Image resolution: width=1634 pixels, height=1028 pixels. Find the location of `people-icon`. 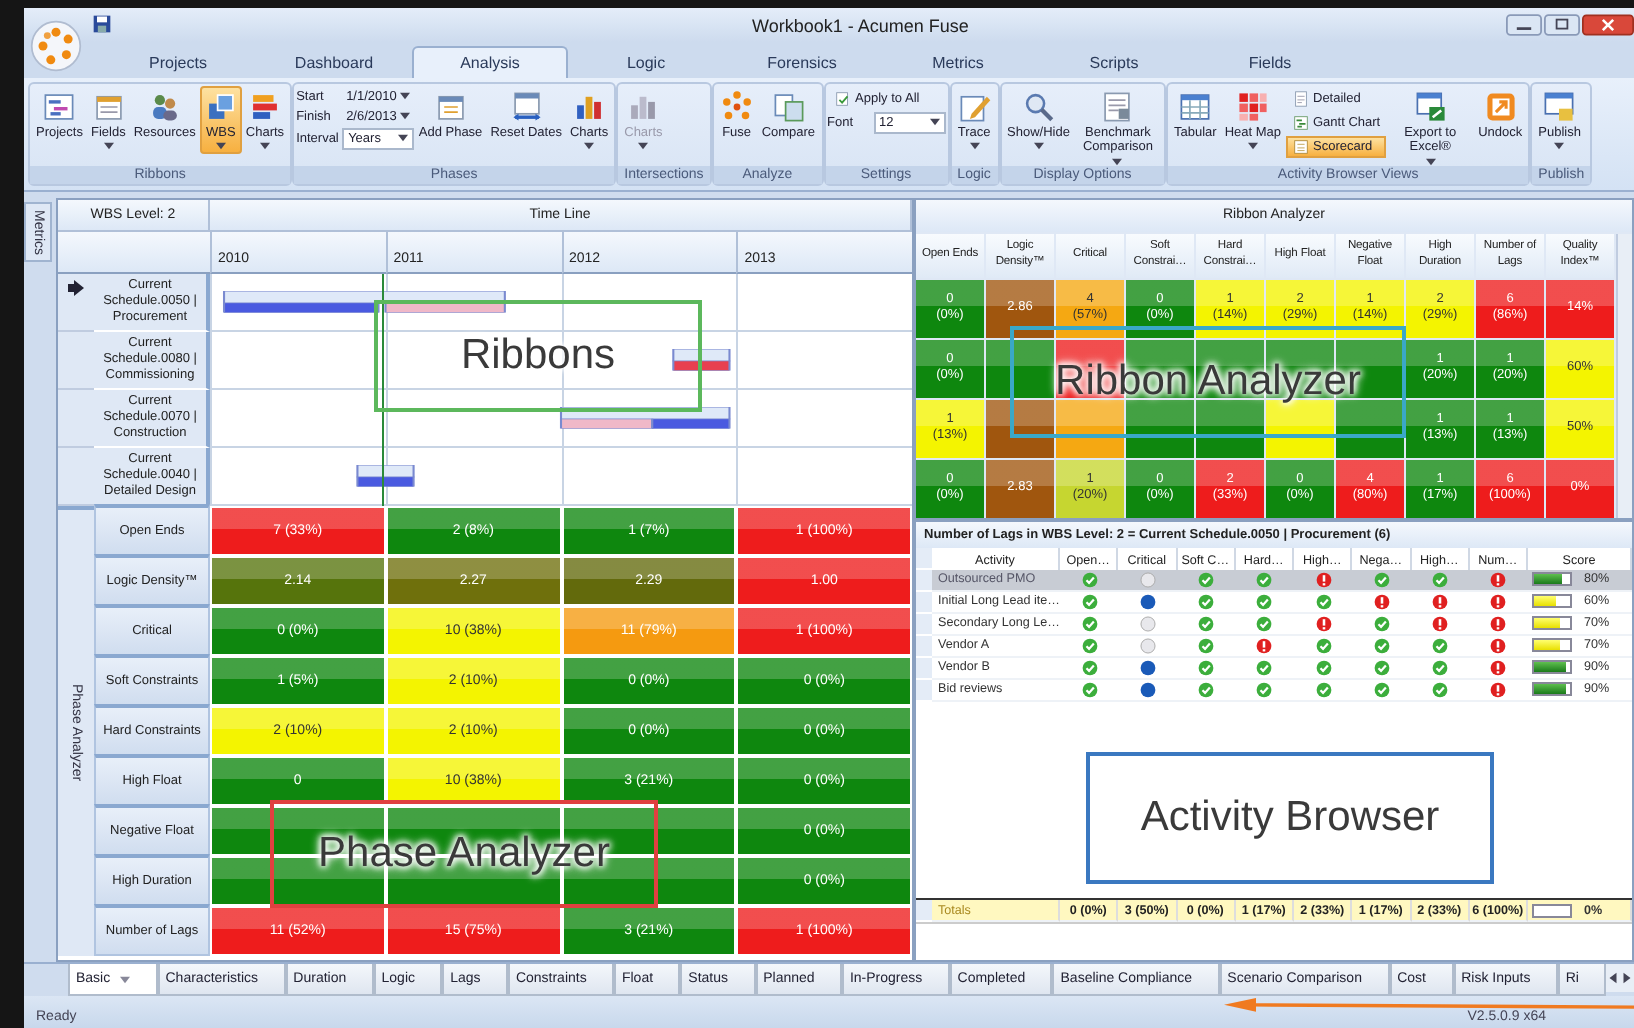

people-icon is located at coordinates (164, 106).